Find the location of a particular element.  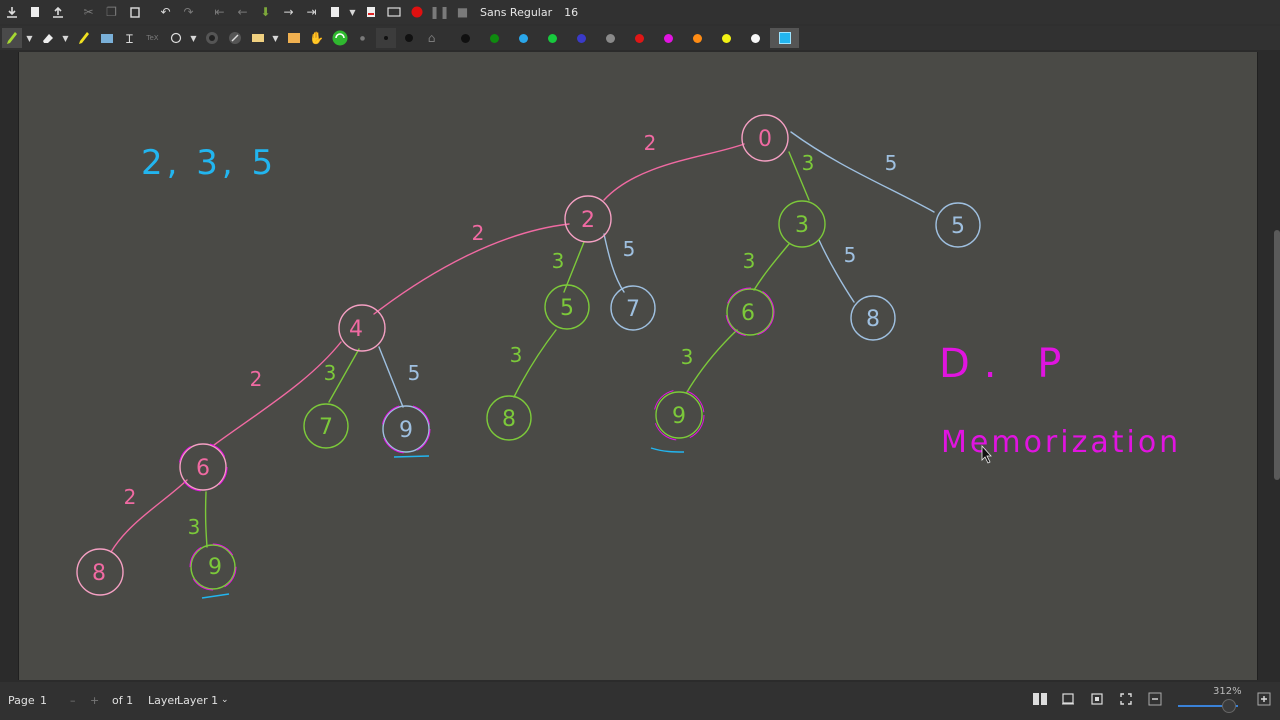

node-label: 2 is located at coordinates (588, 220).